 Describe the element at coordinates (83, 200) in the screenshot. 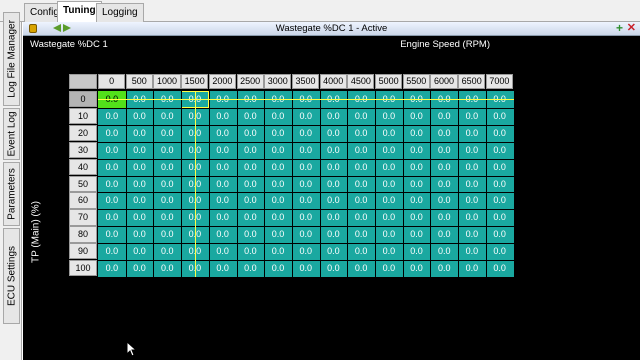

I see `row-header: 60` at that location.